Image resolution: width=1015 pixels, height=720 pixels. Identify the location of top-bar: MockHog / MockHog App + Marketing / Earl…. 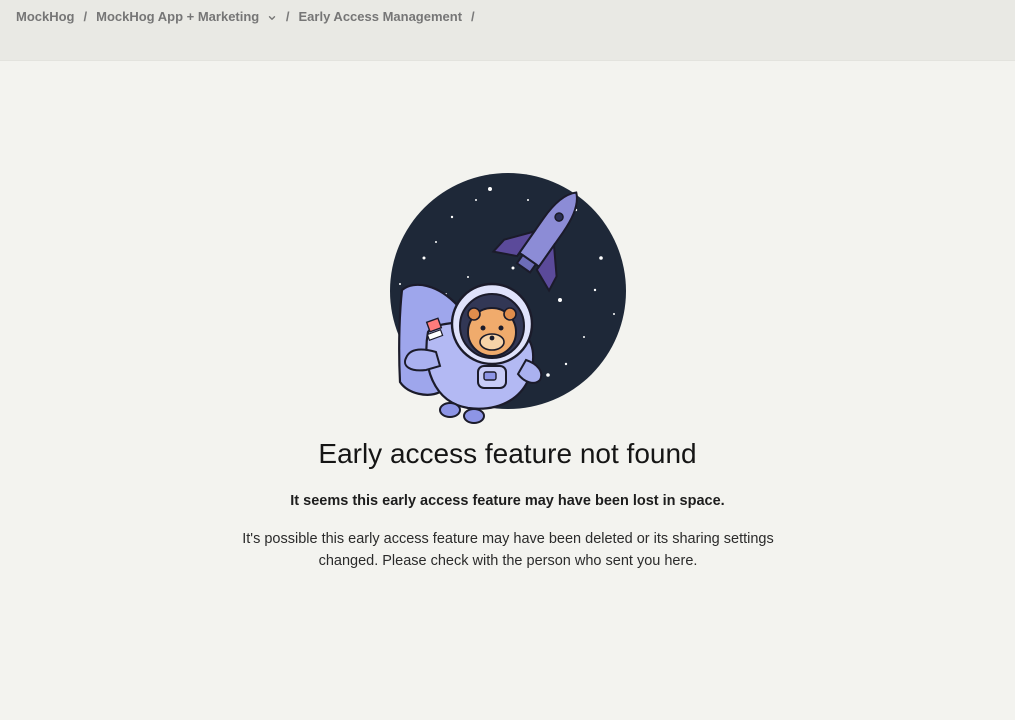
(507, 30).